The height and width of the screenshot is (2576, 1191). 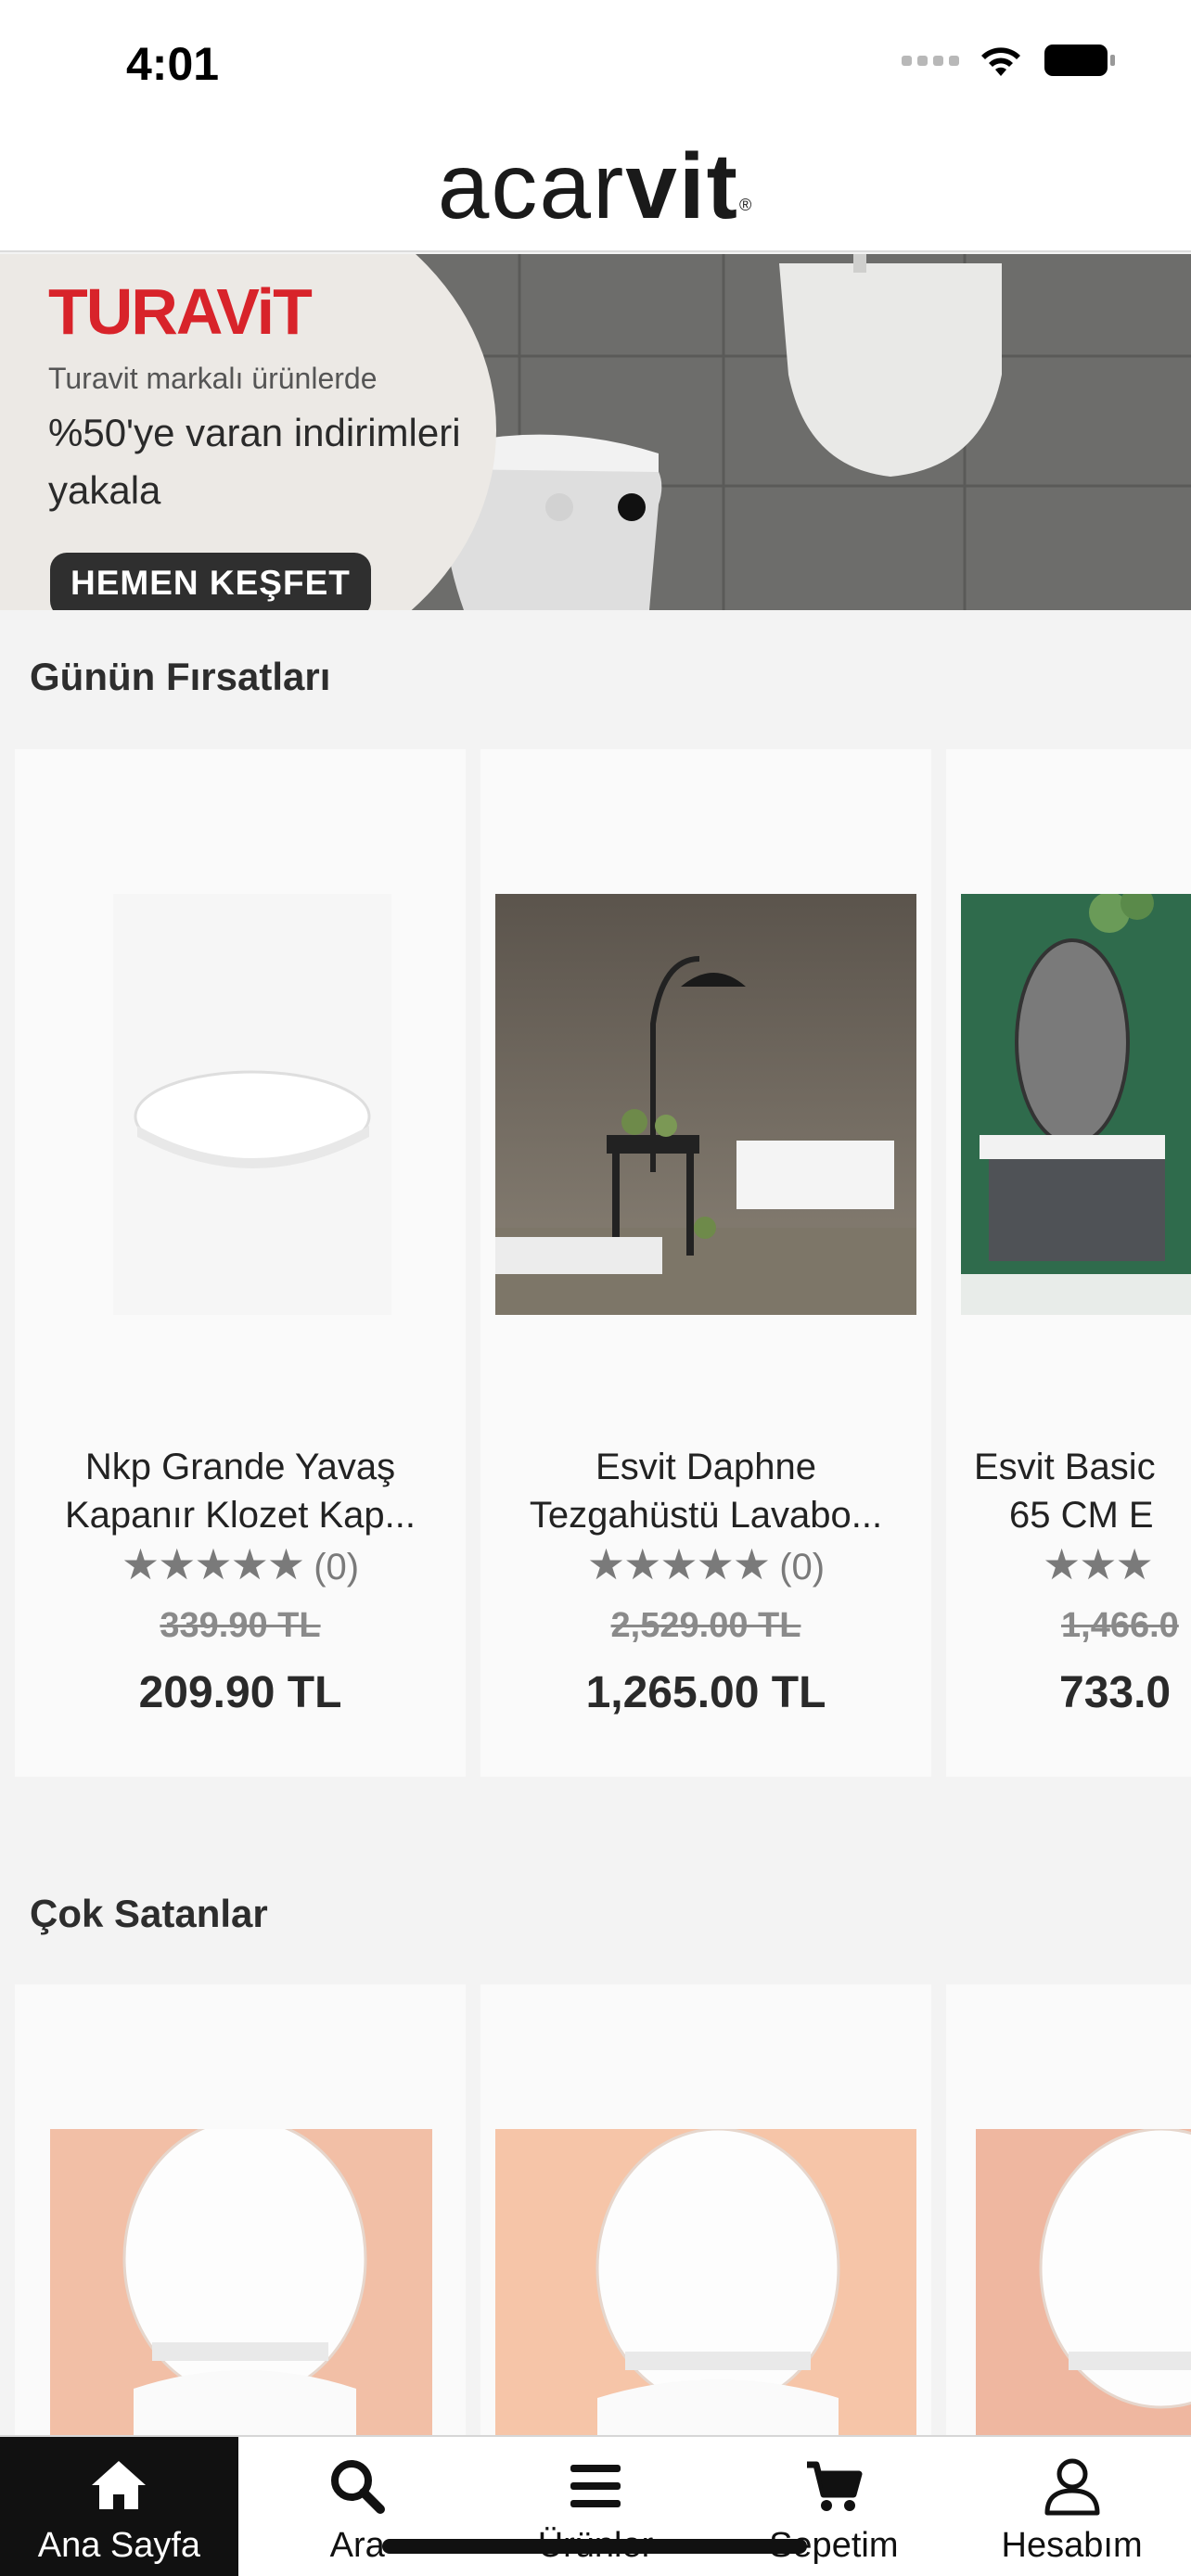 I want to click on status-icons, so click(x=1010, y=61).